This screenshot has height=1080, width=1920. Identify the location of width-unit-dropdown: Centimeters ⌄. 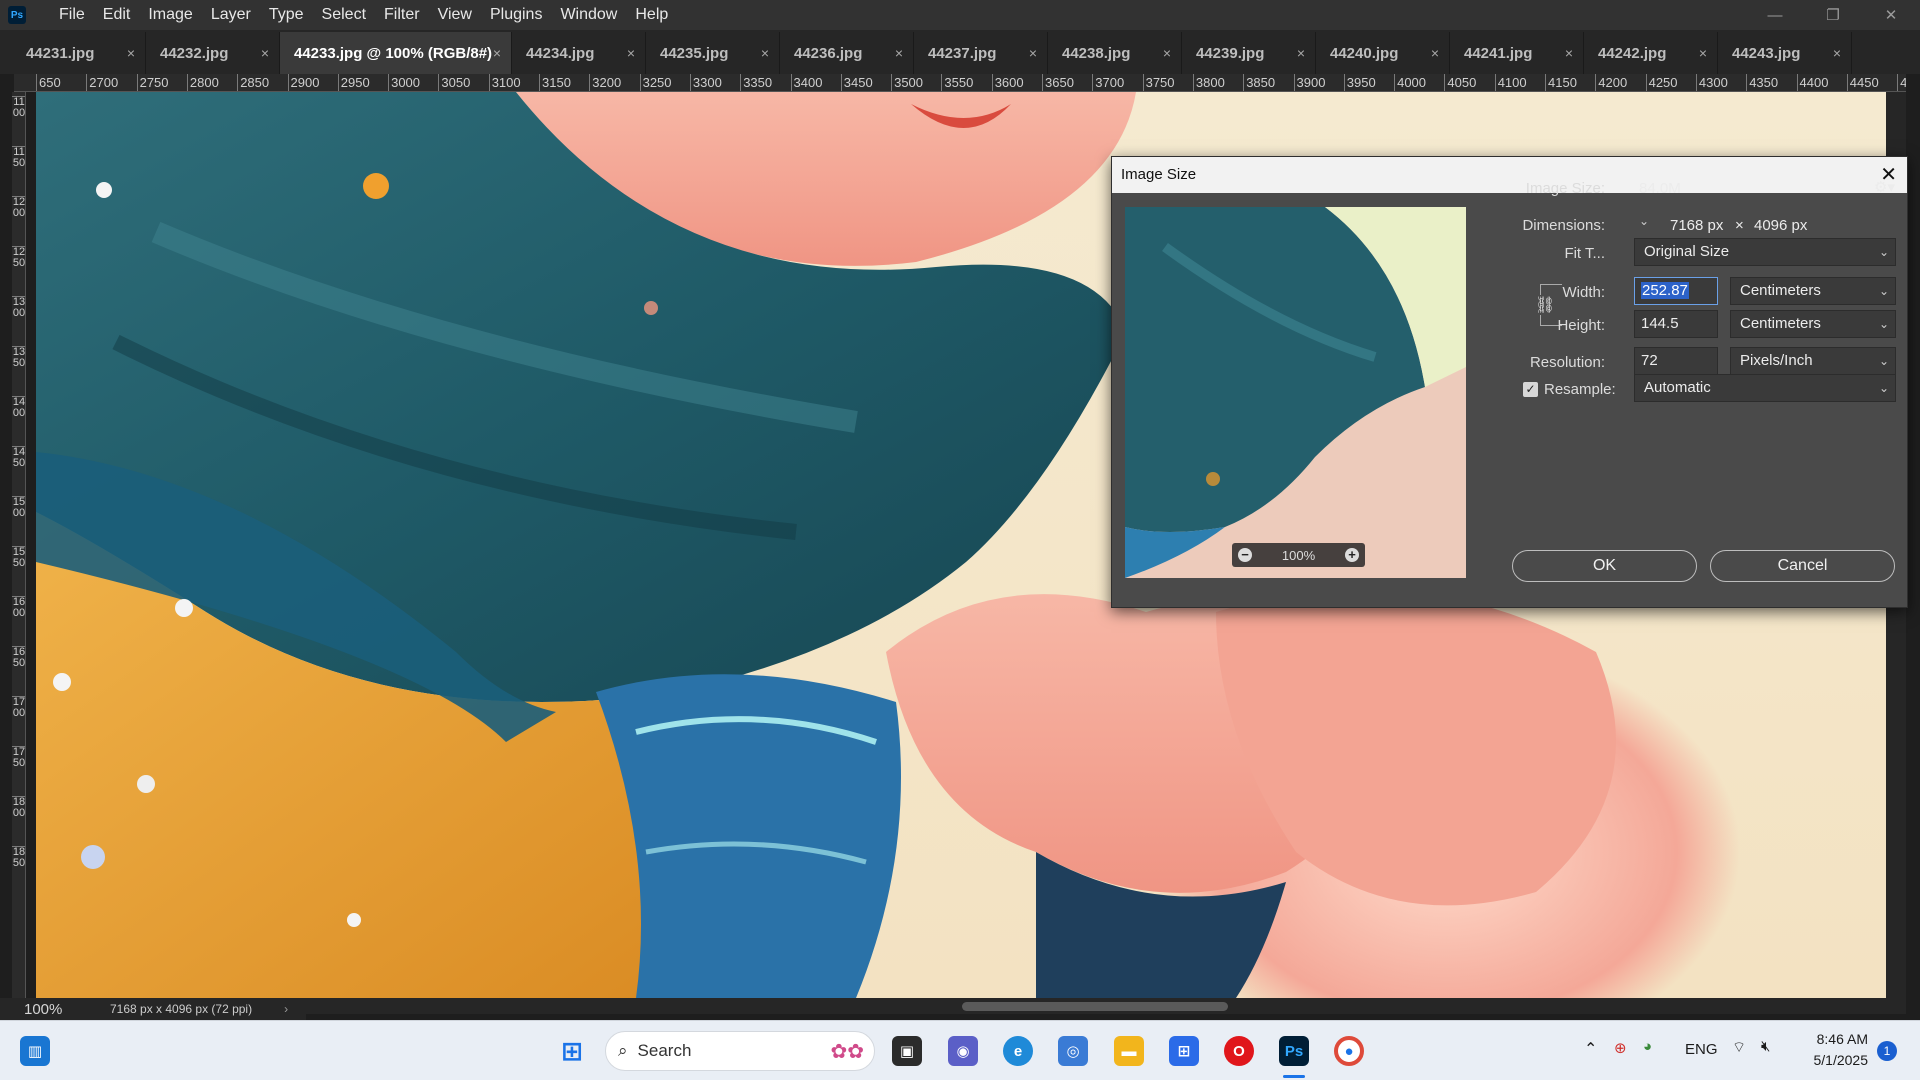
(1813, 291).